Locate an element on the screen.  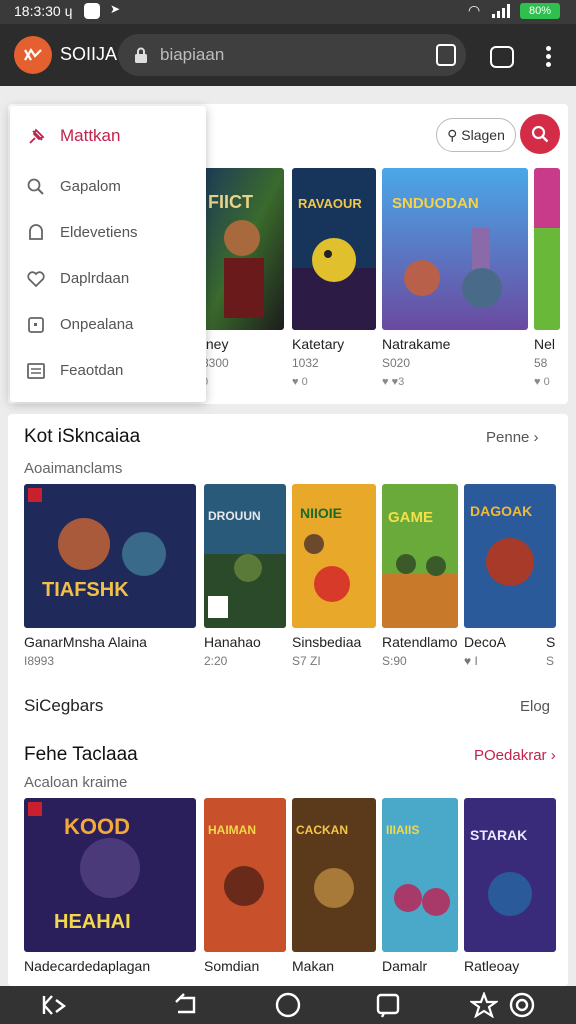
browser-toolbar: SOIIJA biapiaan is located at coordinates (288, 55).